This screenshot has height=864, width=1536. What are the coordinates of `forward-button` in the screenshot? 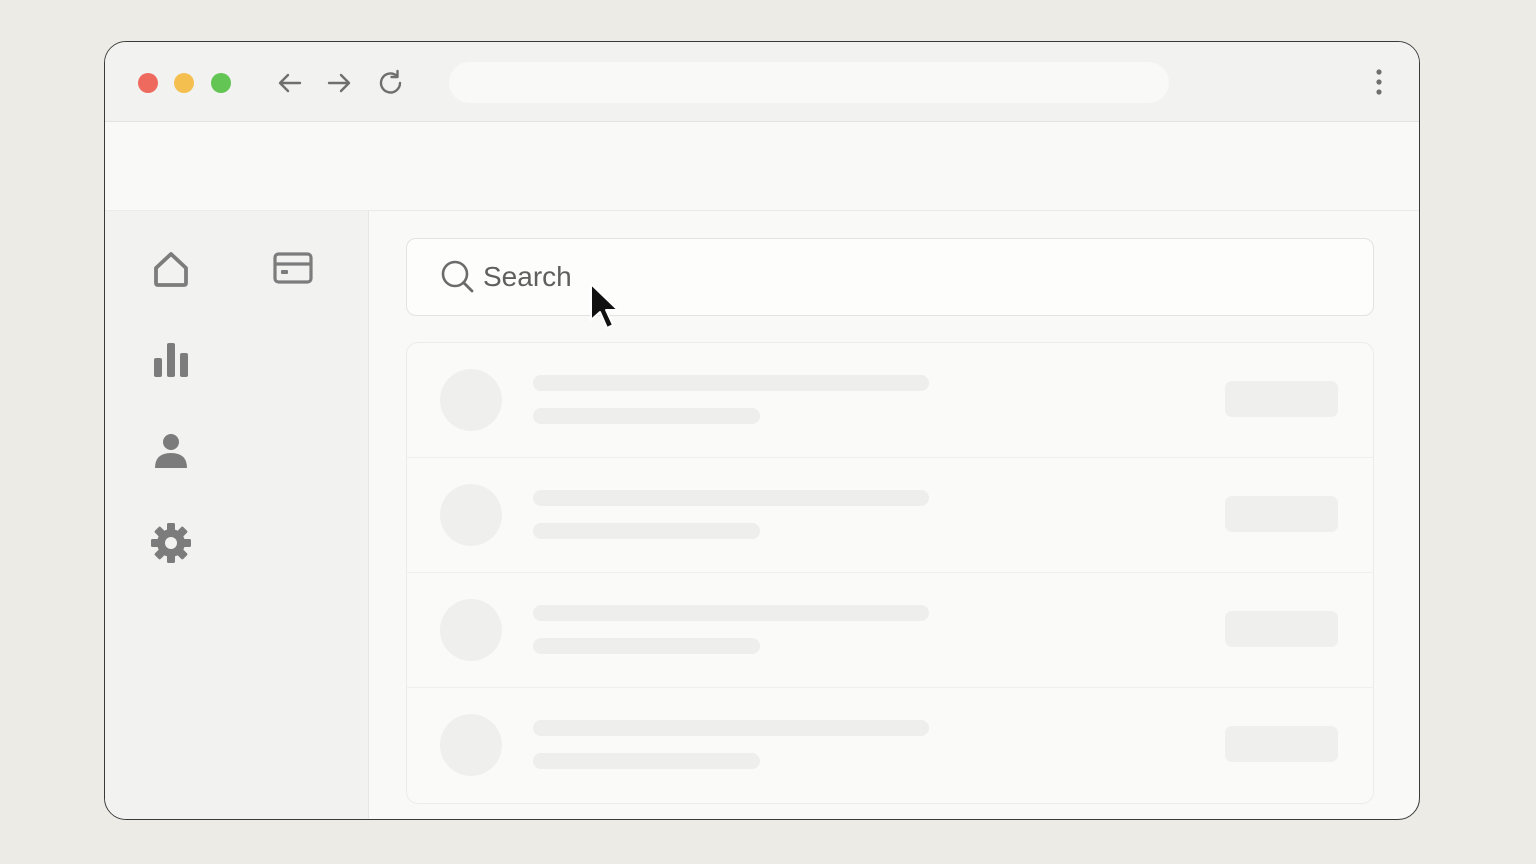 It's located at (339, 83).